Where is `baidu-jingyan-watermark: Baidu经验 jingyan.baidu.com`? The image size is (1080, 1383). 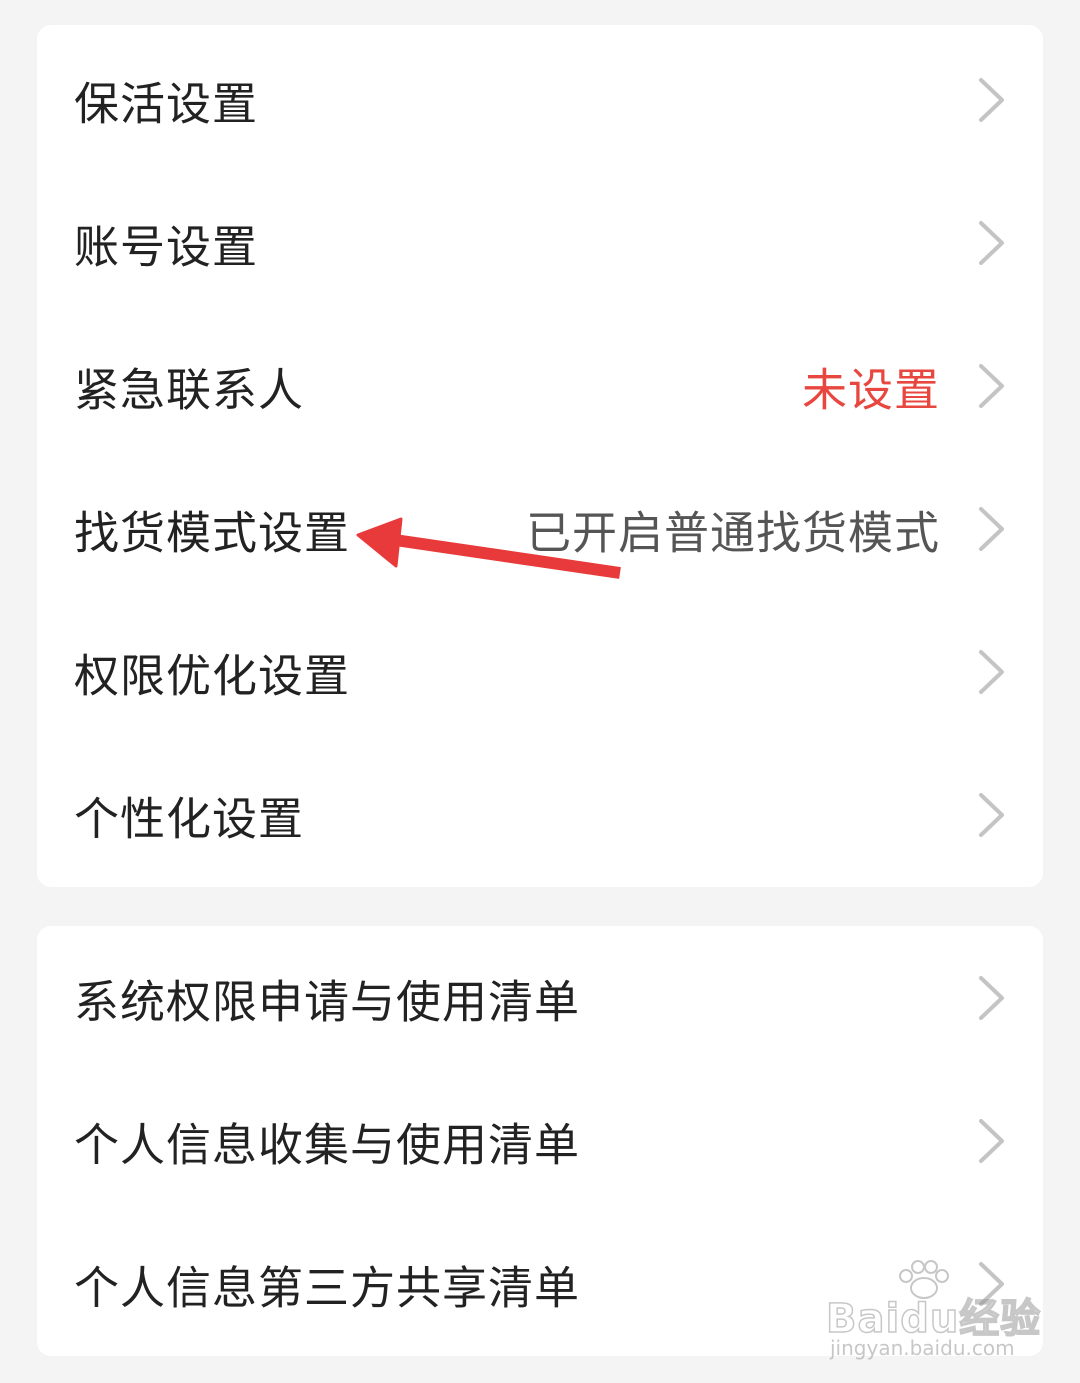
baidu-jingyan-watermark: Baidu经验 jingyan.baidu.com is located at coordinates (933, 1313).